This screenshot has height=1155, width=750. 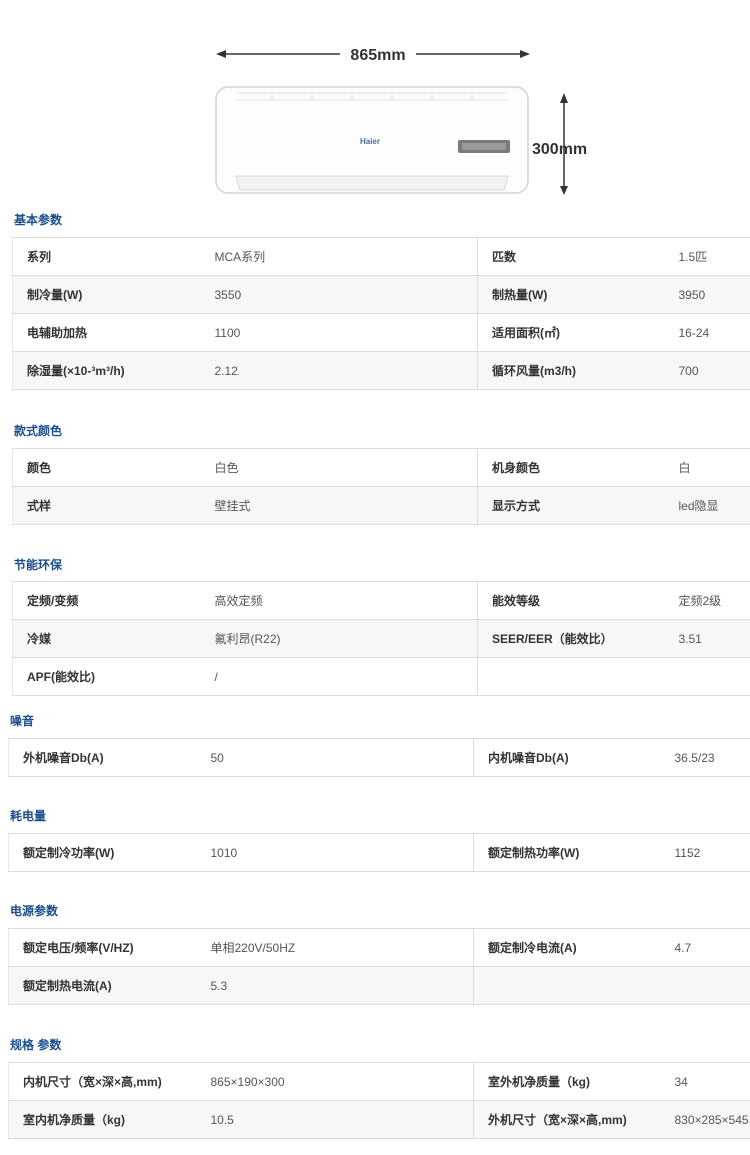 I want to click on table-row: 冷媒 氟利昂(R22) SEER/EER（能效比） 3.51, so click(x=381, y=638).